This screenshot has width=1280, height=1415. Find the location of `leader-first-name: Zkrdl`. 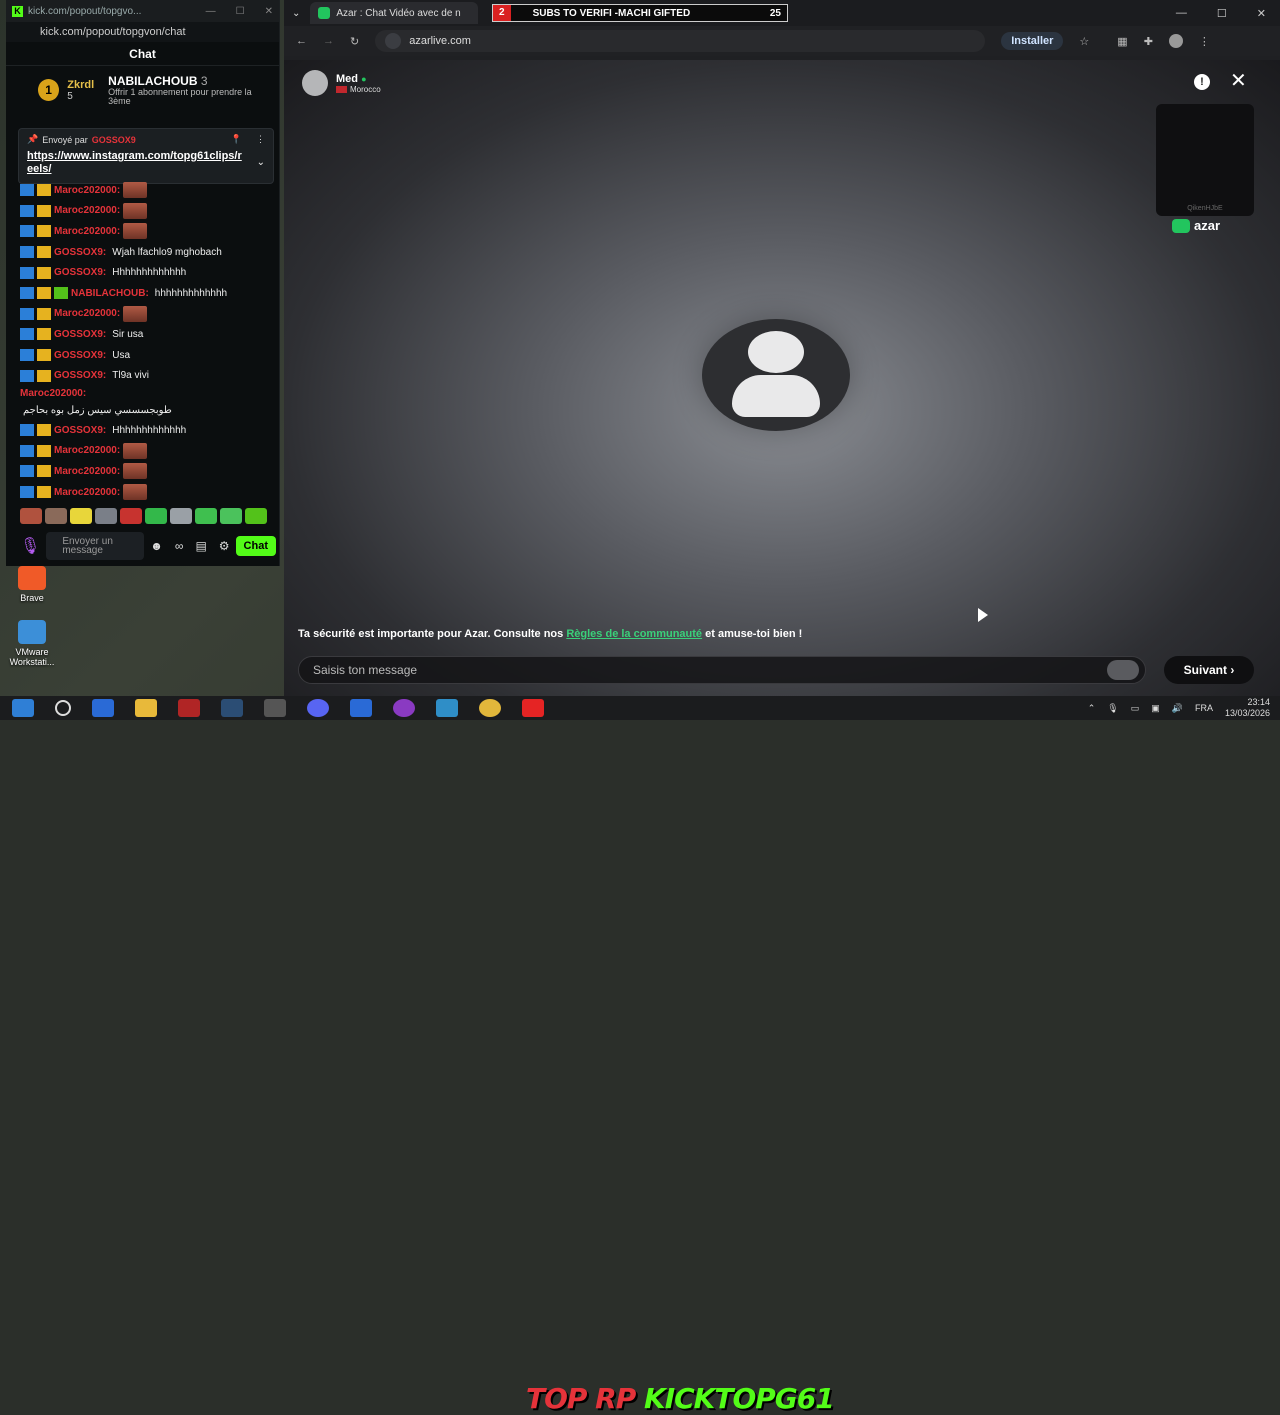

leader-first-name: Zkrdl is located at coordinates (80, 85).